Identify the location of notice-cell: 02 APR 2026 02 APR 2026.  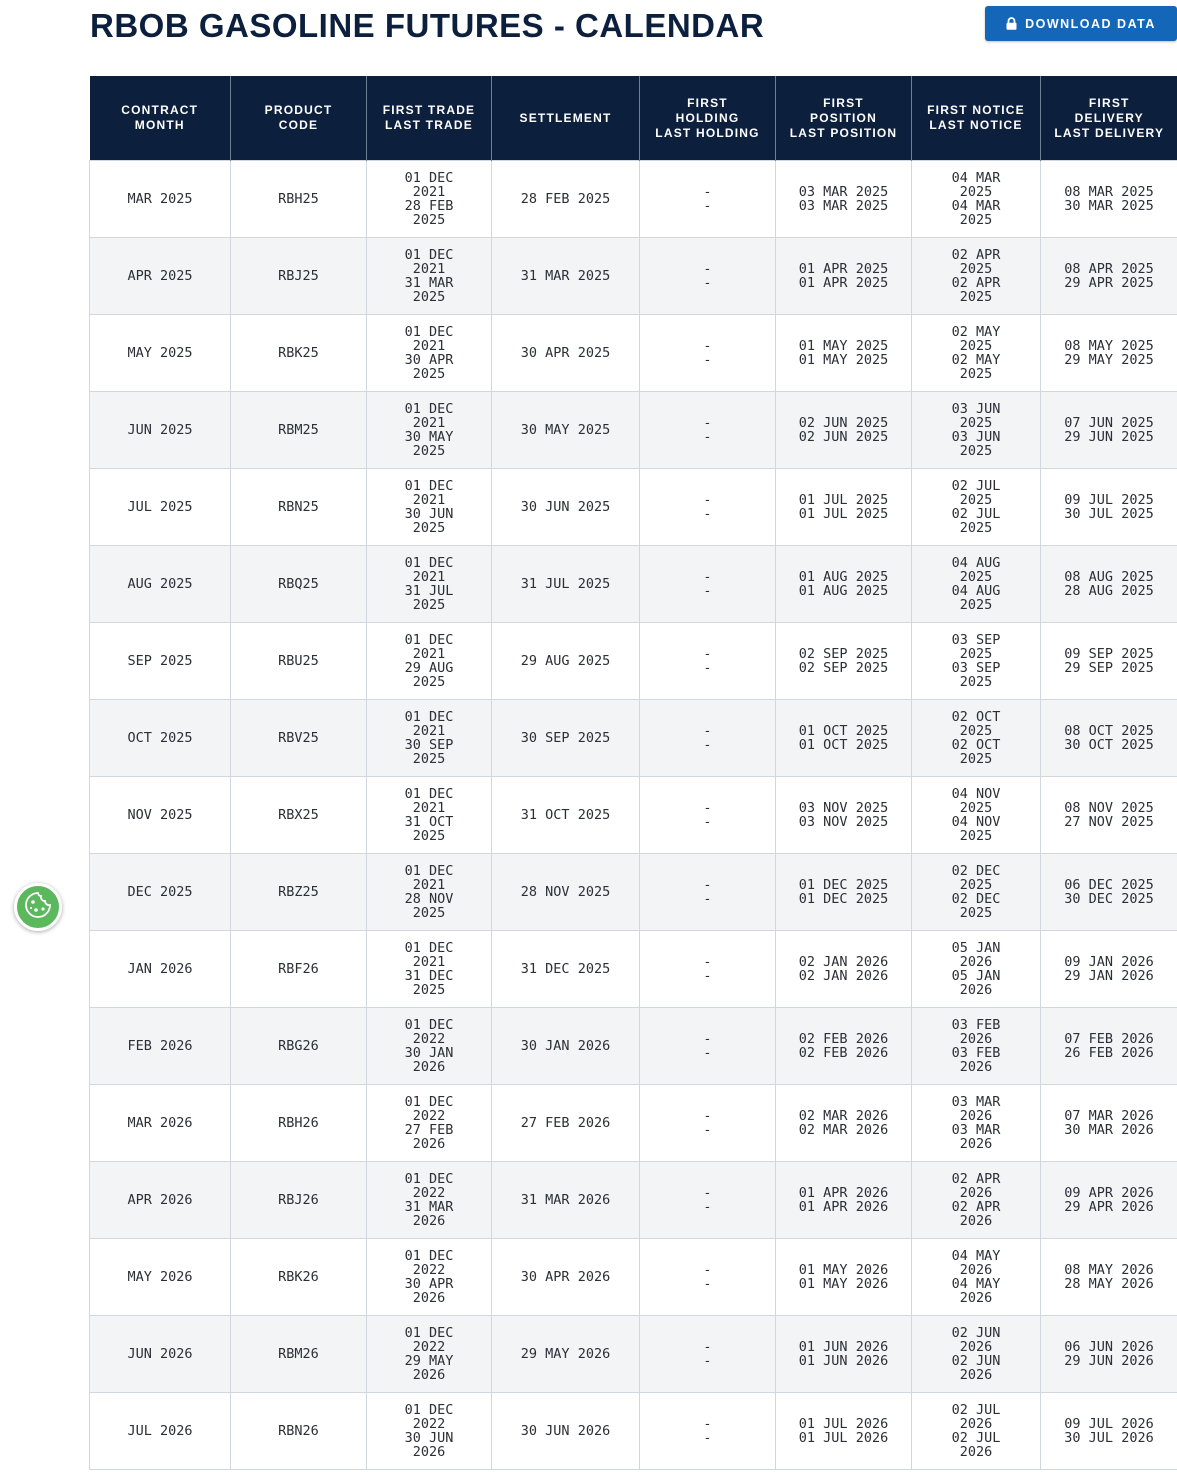
(976, 1200).